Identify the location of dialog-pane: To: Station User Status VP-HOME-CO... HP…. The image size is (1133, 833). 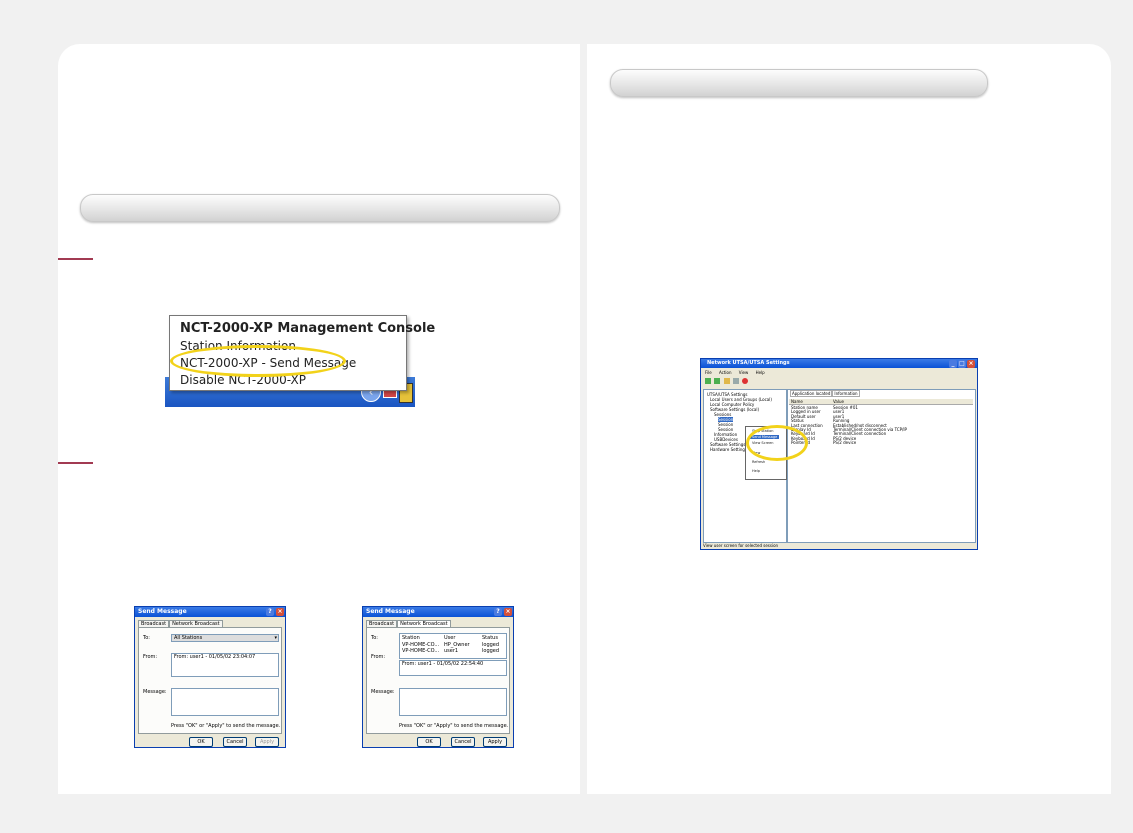
(438, 680).